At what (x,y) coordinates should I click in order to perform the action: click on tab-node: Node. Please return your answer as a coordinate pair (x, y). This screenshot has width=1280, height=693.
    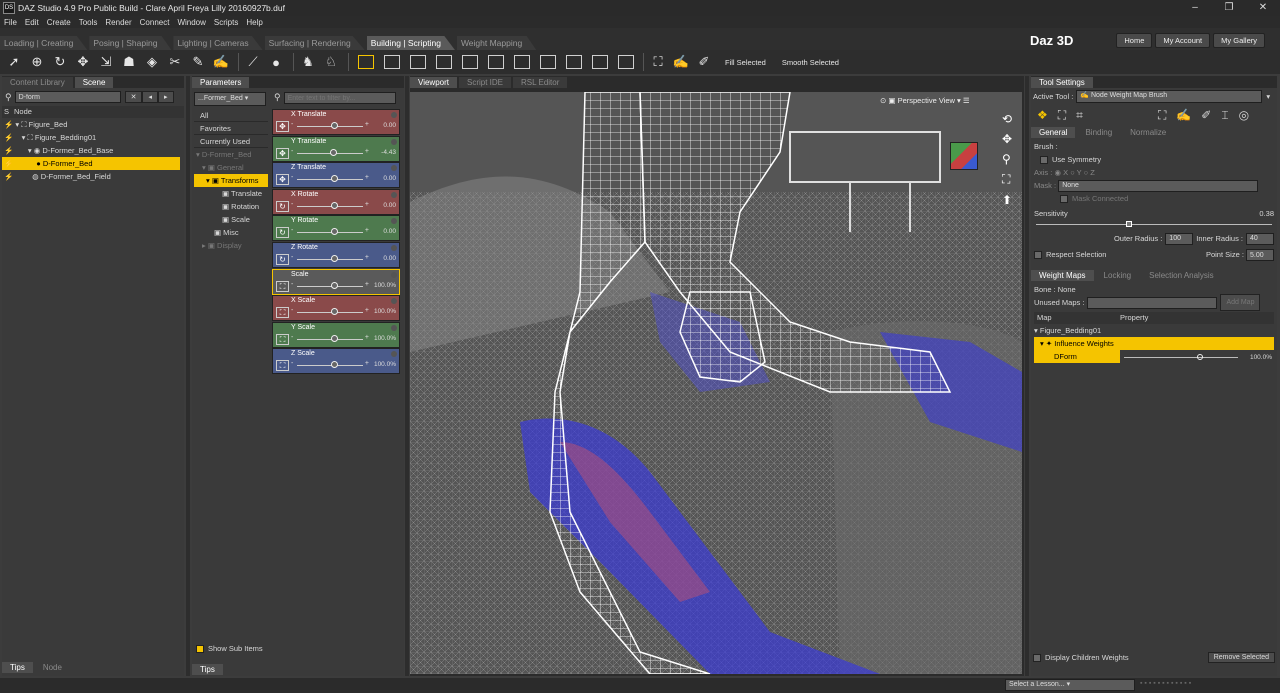
    Looking at the image, I should click on (52, 667).